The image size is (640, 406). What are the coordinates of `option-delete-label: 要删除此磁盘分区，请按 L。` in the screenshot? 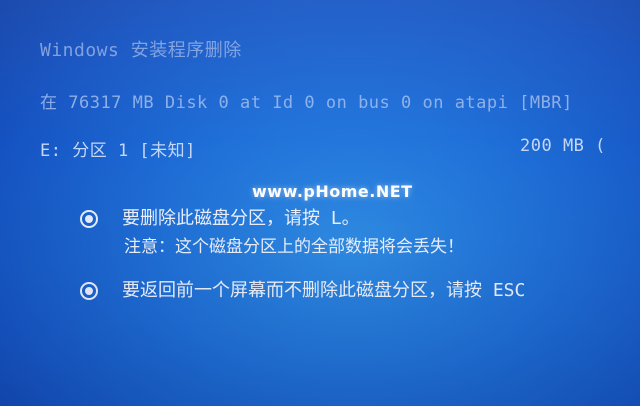 It's located at (241, 218).